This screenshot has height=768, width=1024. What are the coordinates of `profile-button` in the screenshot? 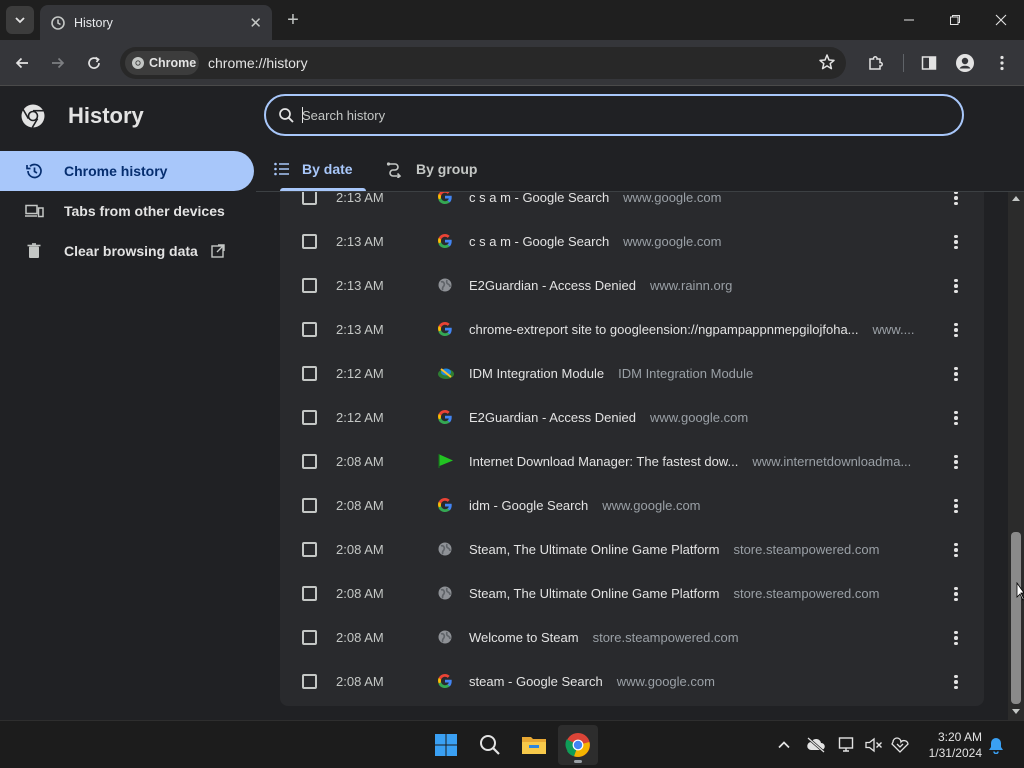 It's located at (965, 63).